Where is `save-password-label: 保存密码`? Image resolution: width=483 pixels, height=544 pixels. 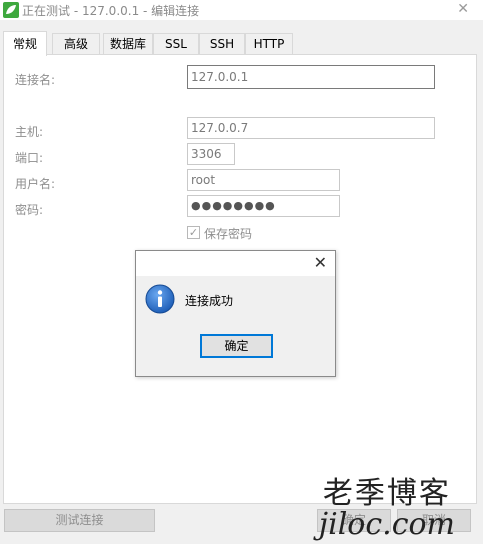 save-password-label: 保存密码 is located at coordinates (228, 234).